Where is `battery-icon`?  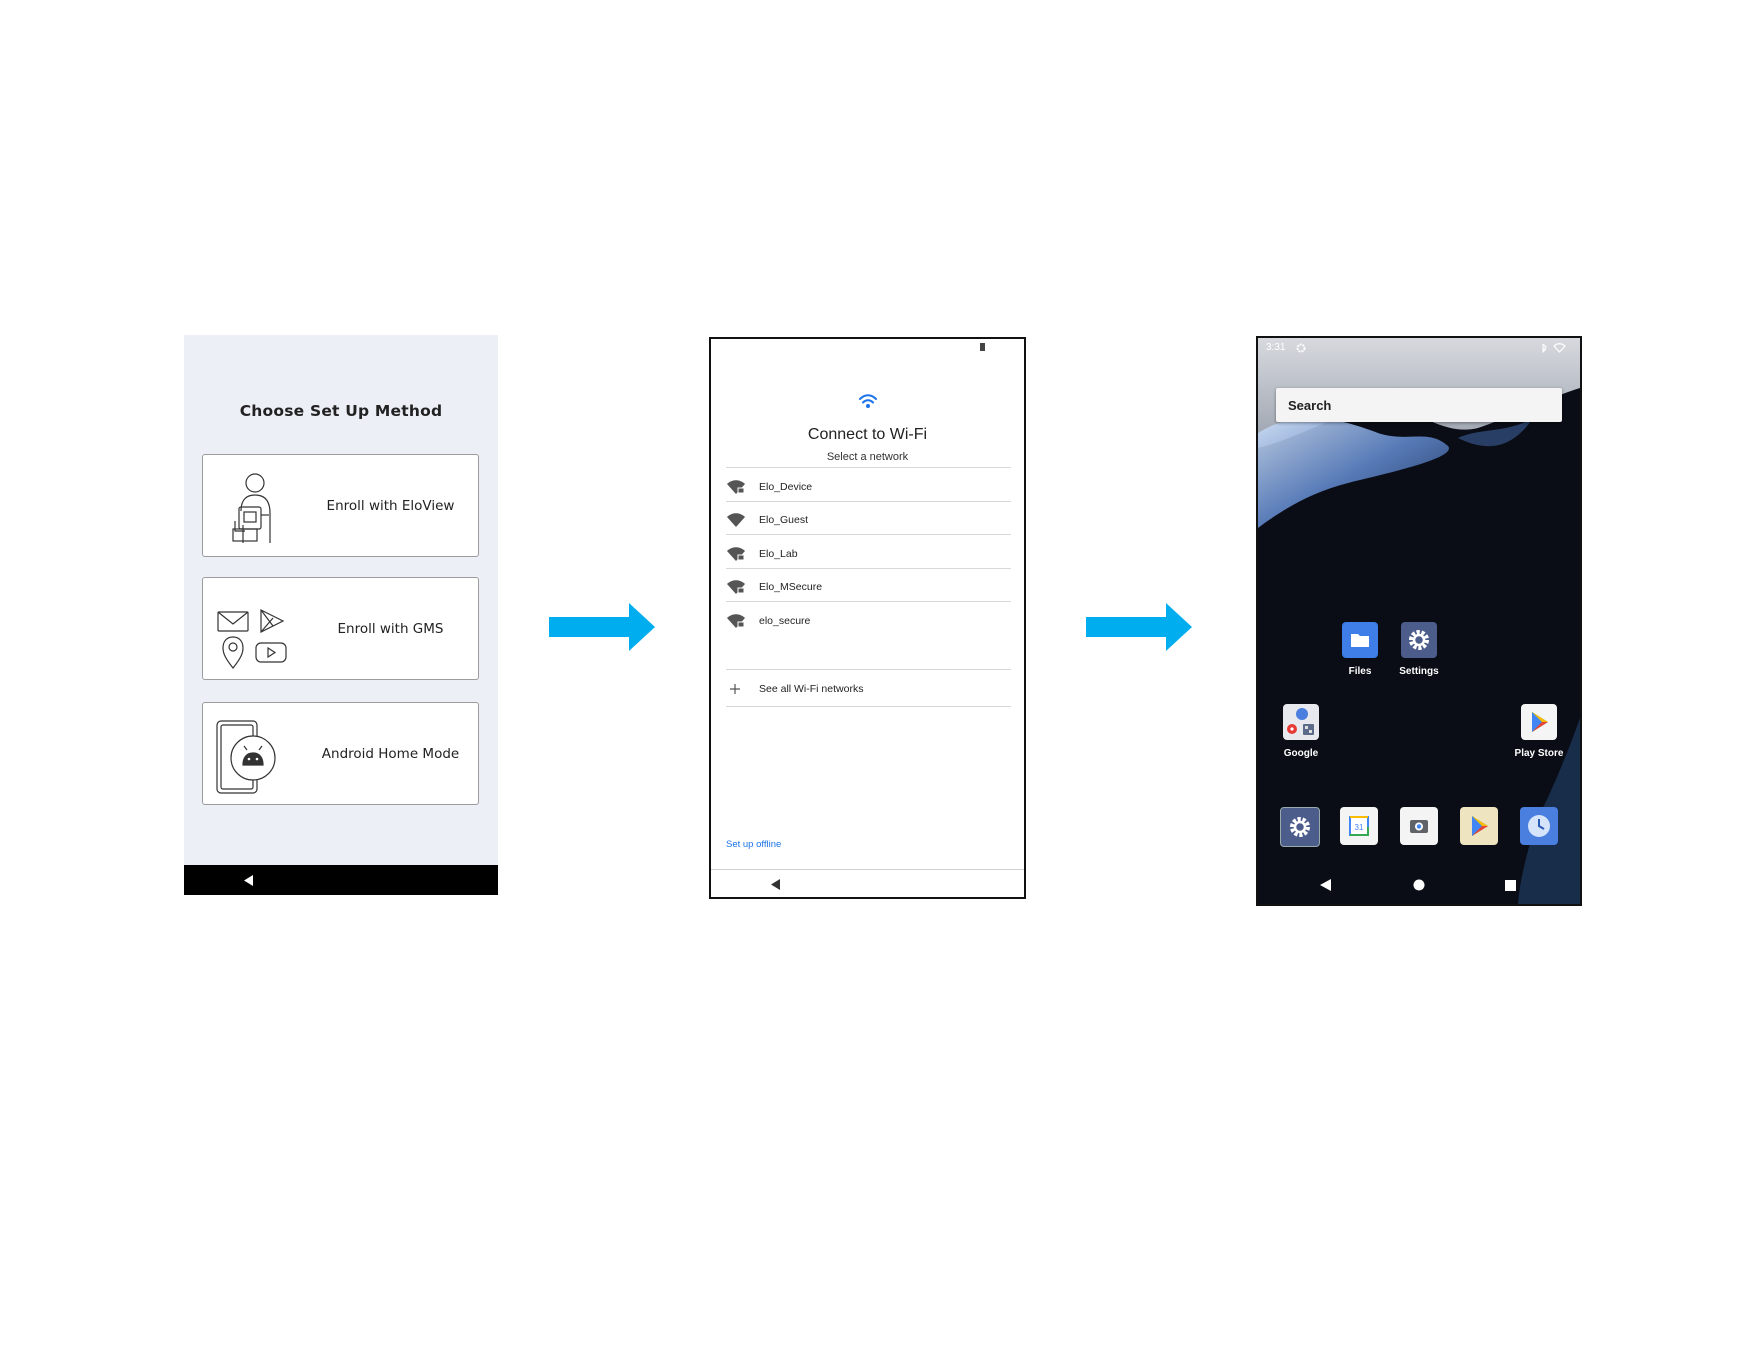 battery-icon is located at coordinates (982, 347).